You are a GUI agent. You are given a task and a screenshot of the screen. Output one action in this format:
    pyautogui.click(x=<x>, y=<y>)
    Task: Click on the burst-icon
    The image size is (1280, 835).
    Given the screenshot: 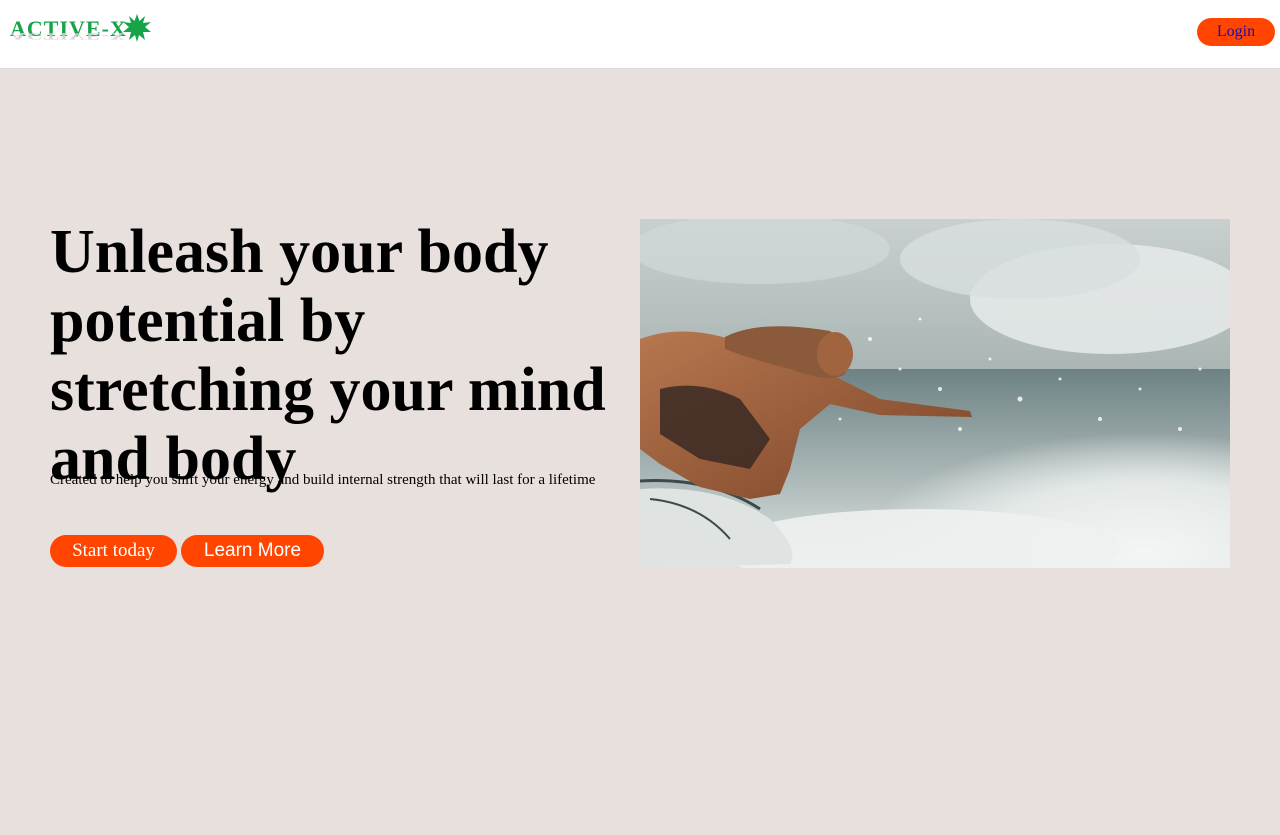 What is the action you would take?
    pyautogui.click(x=137, y=28)
    